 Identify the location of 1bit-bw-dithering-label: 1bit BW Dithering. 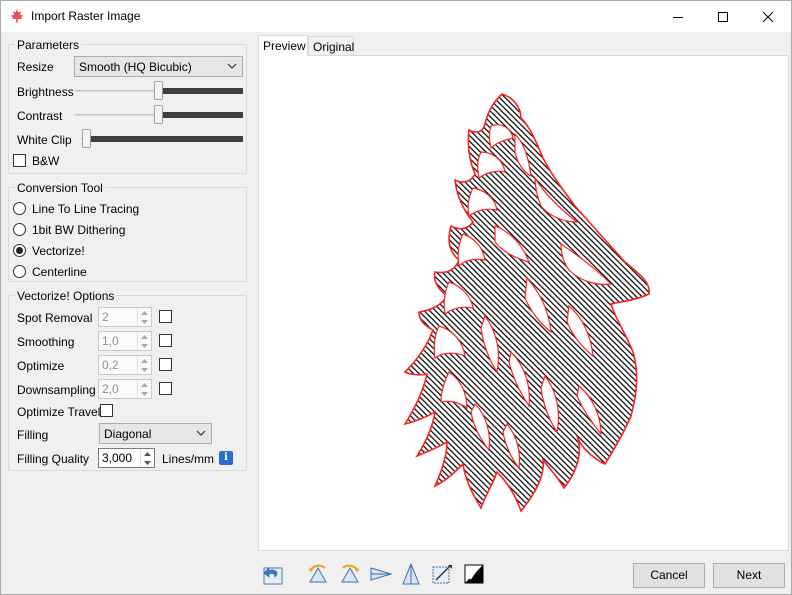
(79, 230).